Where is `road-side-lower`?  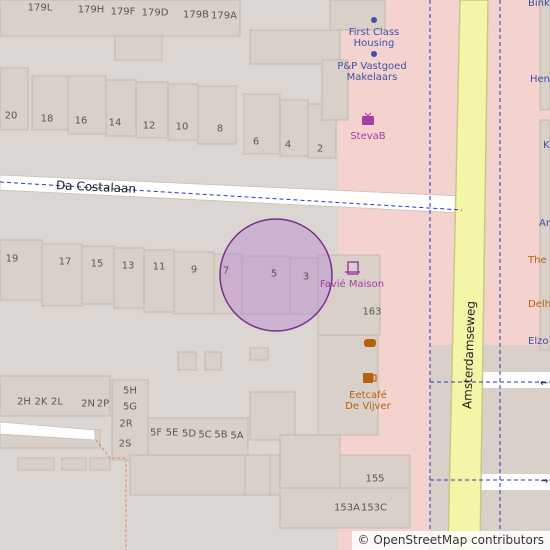 road-side-lower is located at coordinates (512, 482).